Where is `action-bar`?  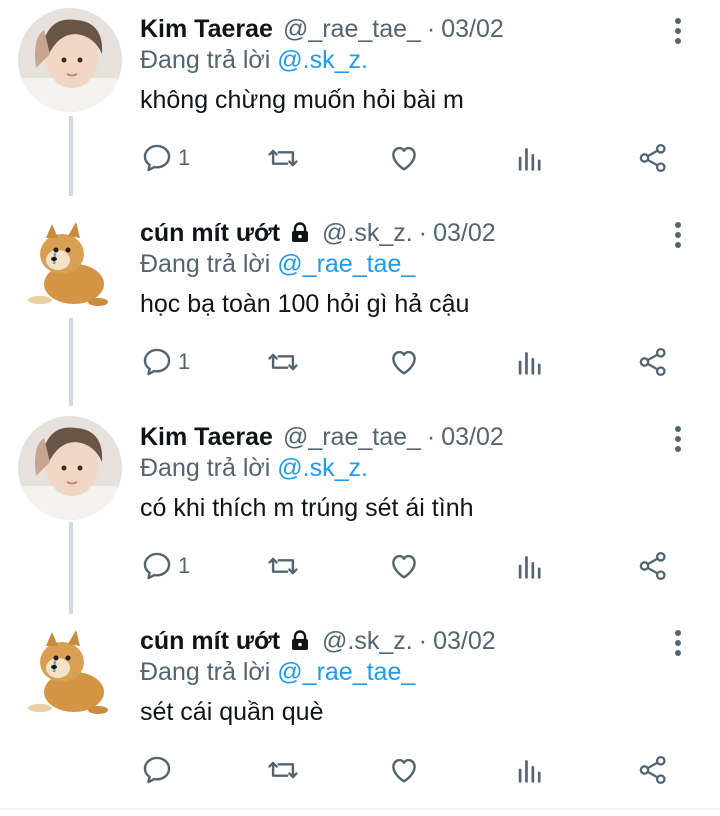 action-bar is located at coordinates (420, 770).